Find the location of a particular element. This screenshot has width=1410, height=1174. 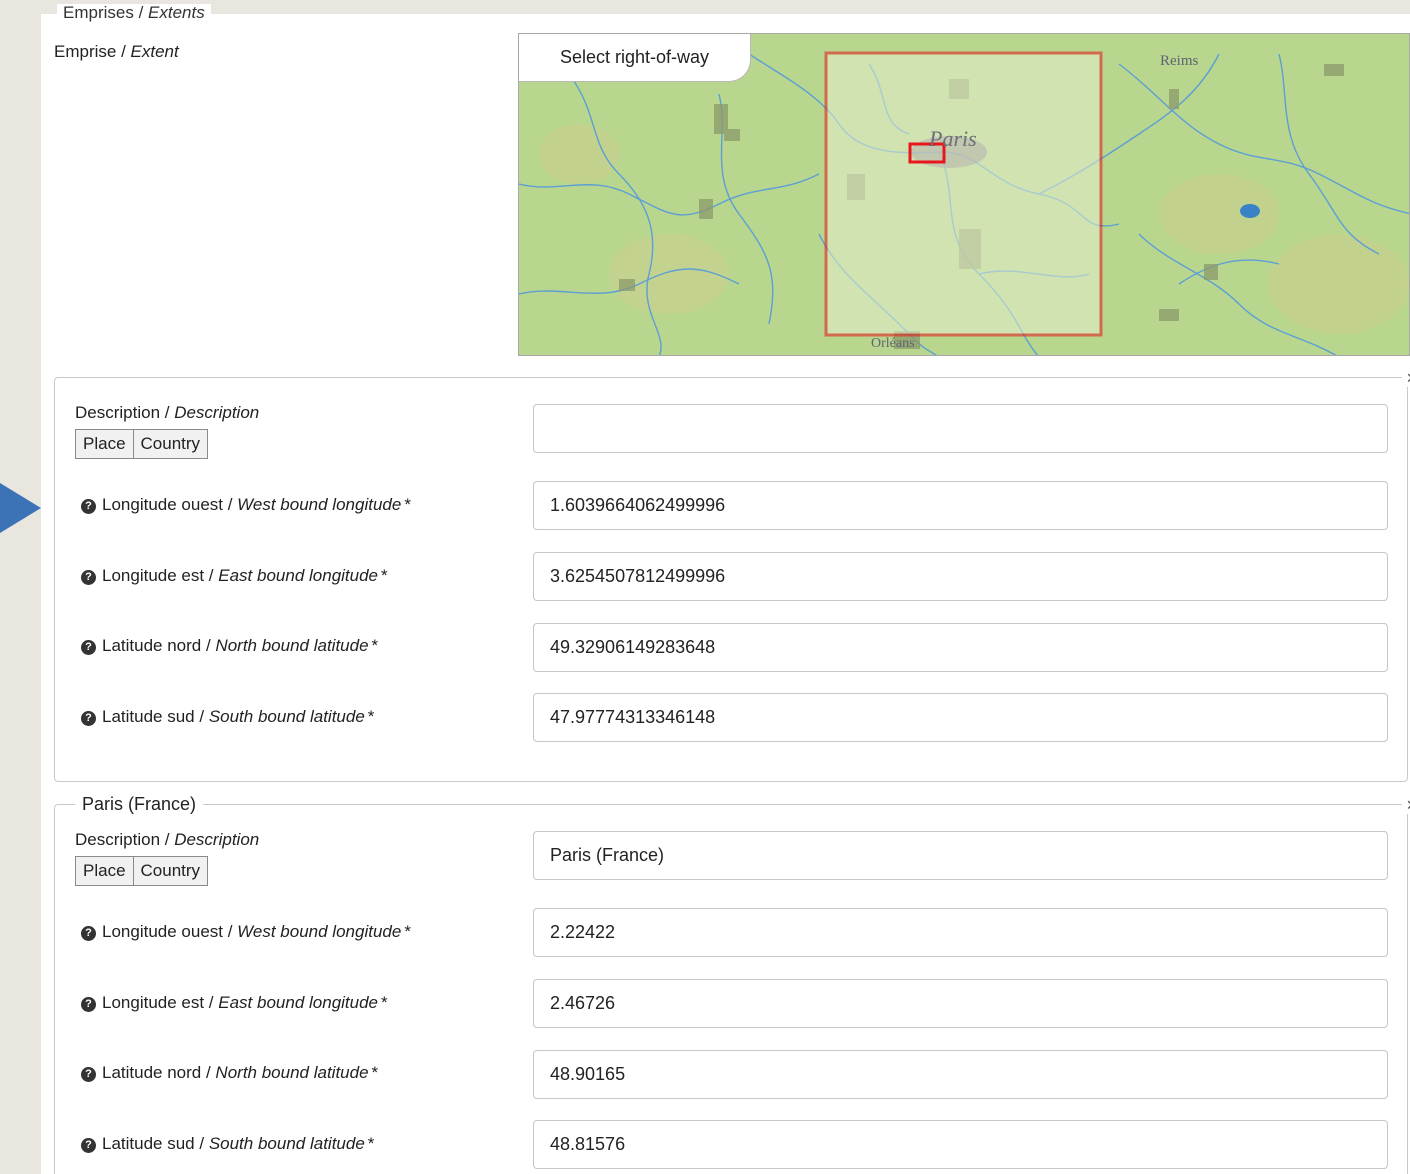

section-legend: Emprises / Extents is located at coordinates (134, 13).